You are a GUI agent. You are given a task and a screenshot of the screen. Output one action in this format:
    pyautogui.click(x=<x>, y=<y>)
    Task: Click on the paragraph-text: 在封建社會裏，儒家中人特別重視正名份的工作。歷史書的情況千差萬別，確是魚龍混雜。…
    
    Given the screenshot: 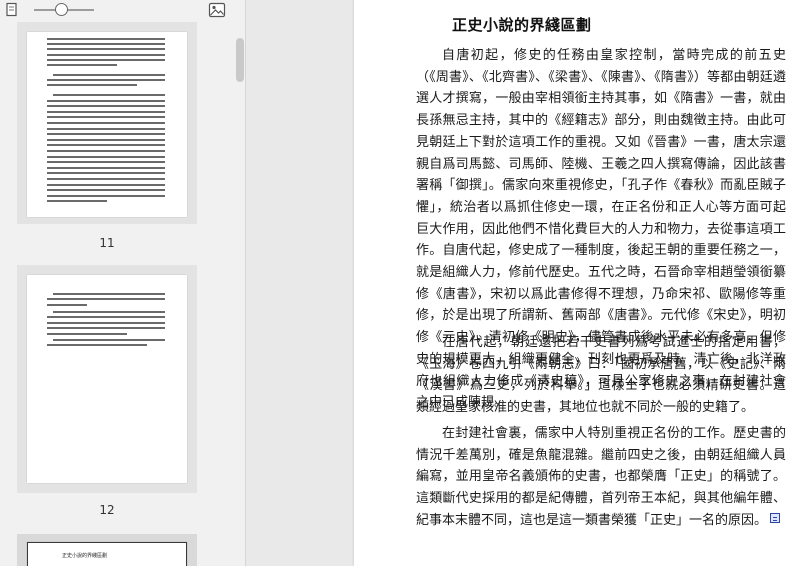 What is the action you would take?
    pyautogui.click(x=601, y=477)
    